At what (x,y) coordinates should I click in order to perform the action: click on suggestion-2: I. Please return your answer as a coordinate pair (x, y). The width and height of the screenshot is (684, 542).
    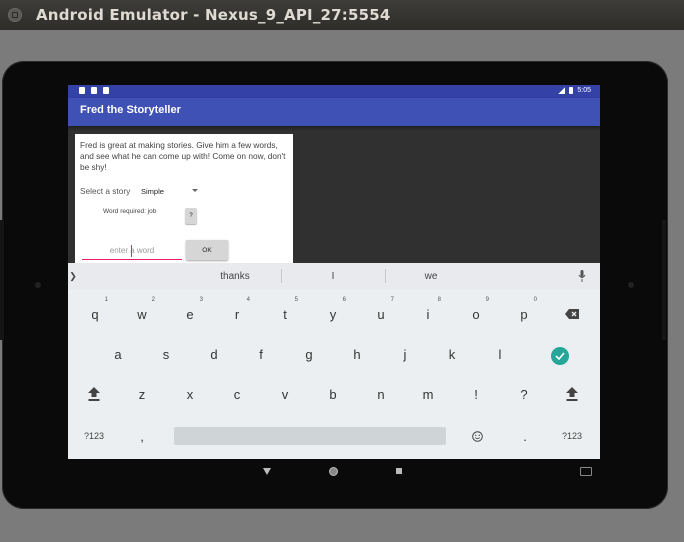
    Looking at the image, I should click on (333, 276).